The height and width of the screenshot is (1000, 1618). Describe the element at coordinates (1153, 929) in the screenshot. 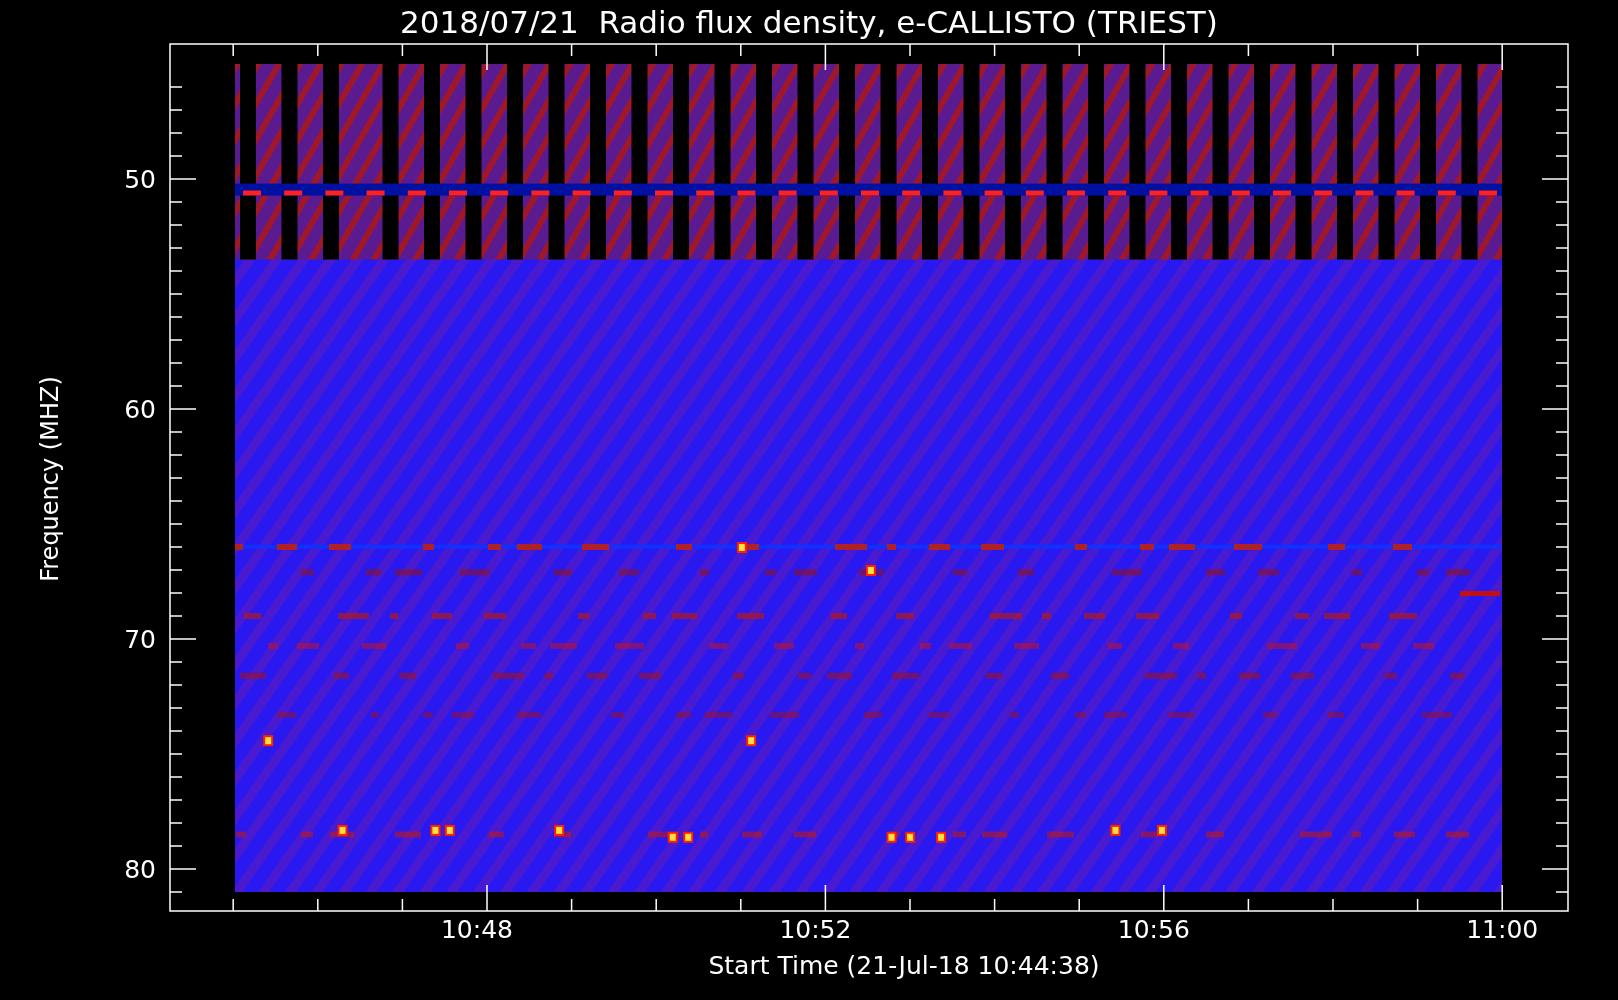

I see `tick-label: 10:56` at that location.